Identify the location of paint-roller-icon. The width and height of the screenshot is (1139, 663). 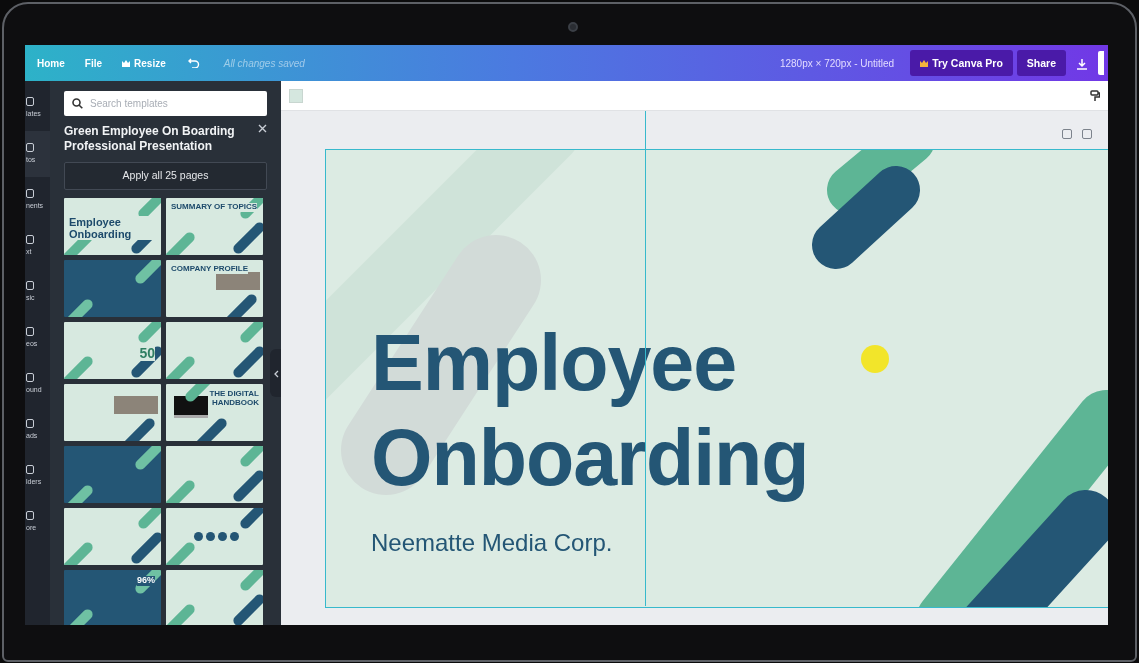
(1095, 95).